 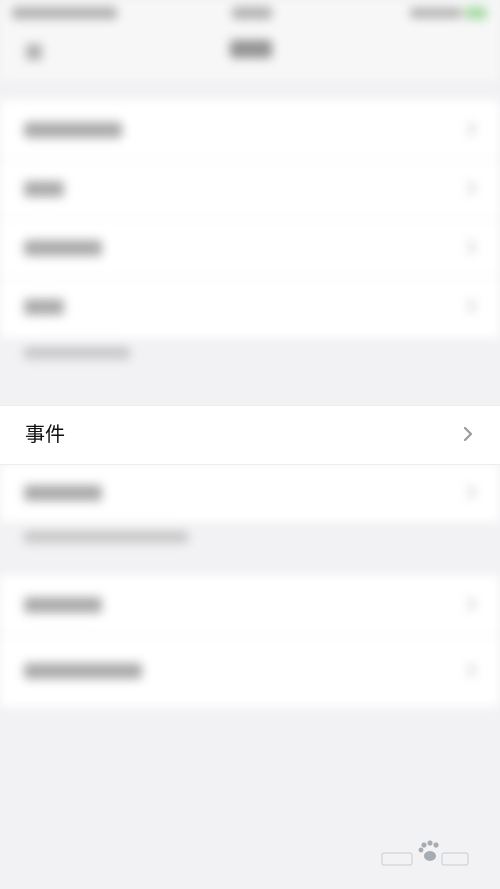 I want to click on status-bar, so click(x=250, y=13).